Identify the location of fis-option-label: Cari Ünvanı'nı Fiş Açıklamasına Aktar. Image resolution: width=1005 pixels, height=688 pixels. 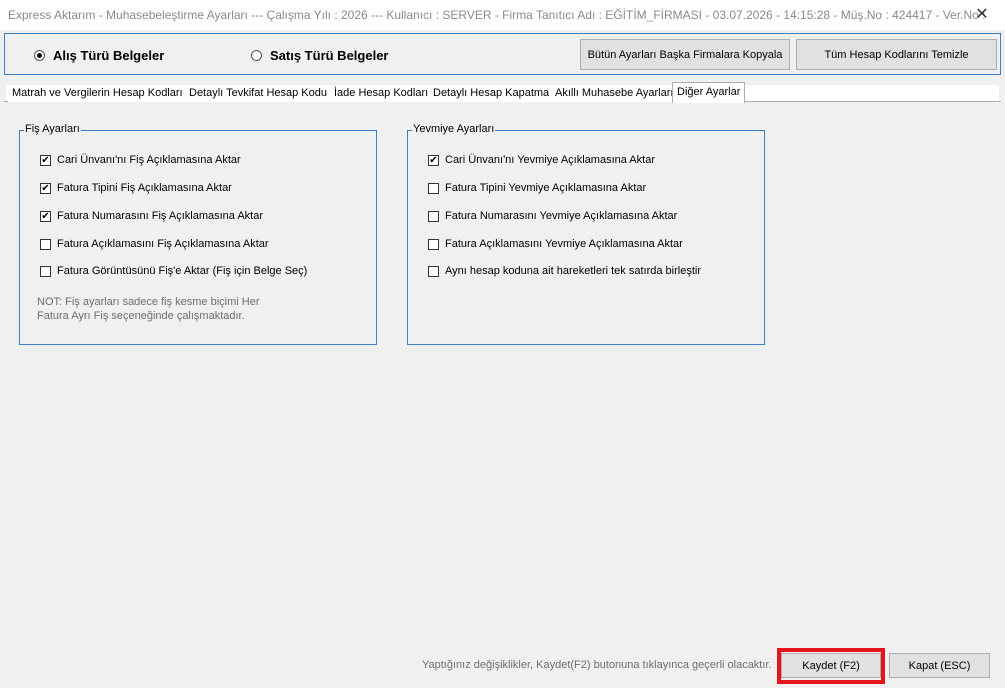
(149, 160).